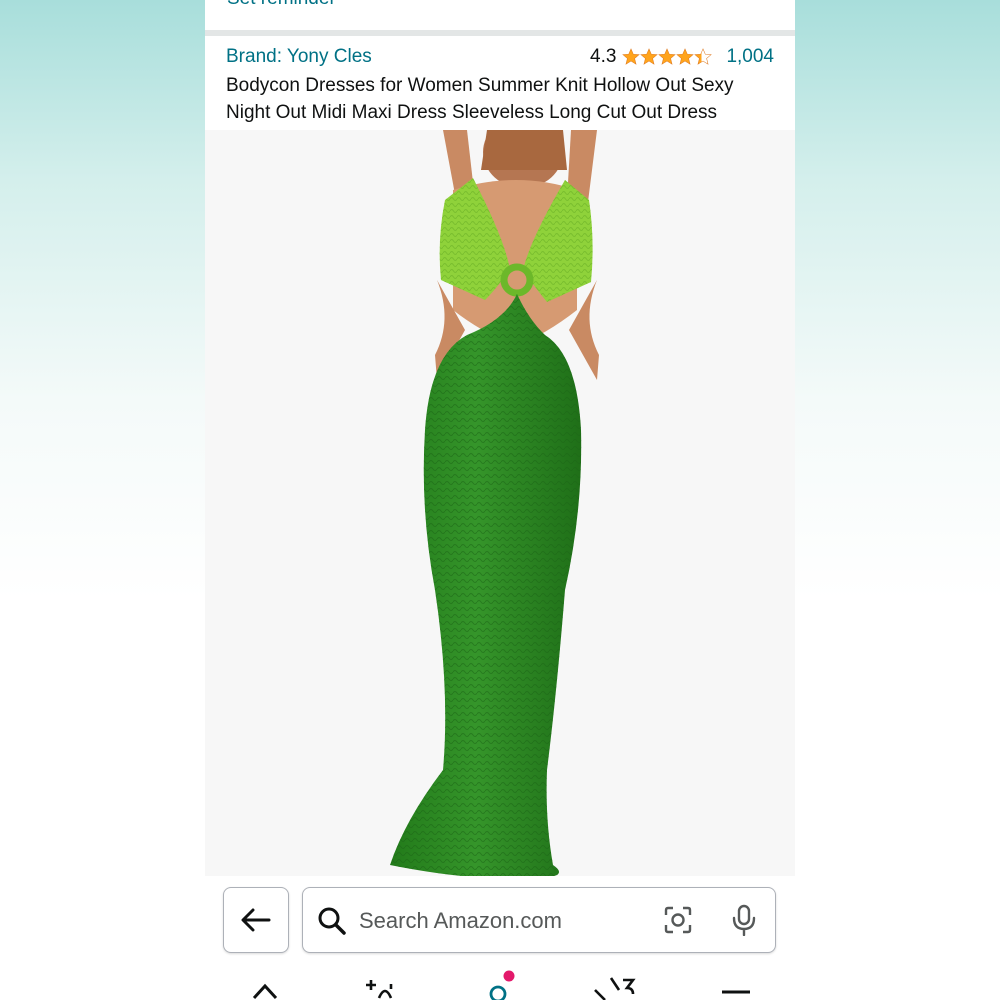 The width and height of the screenshot is (1000, 1000). What do you see at coordinates (460, 920) in the screenshot?
I see `search-placeholder: Search Amazon.com` at bounding box center [460, 920].